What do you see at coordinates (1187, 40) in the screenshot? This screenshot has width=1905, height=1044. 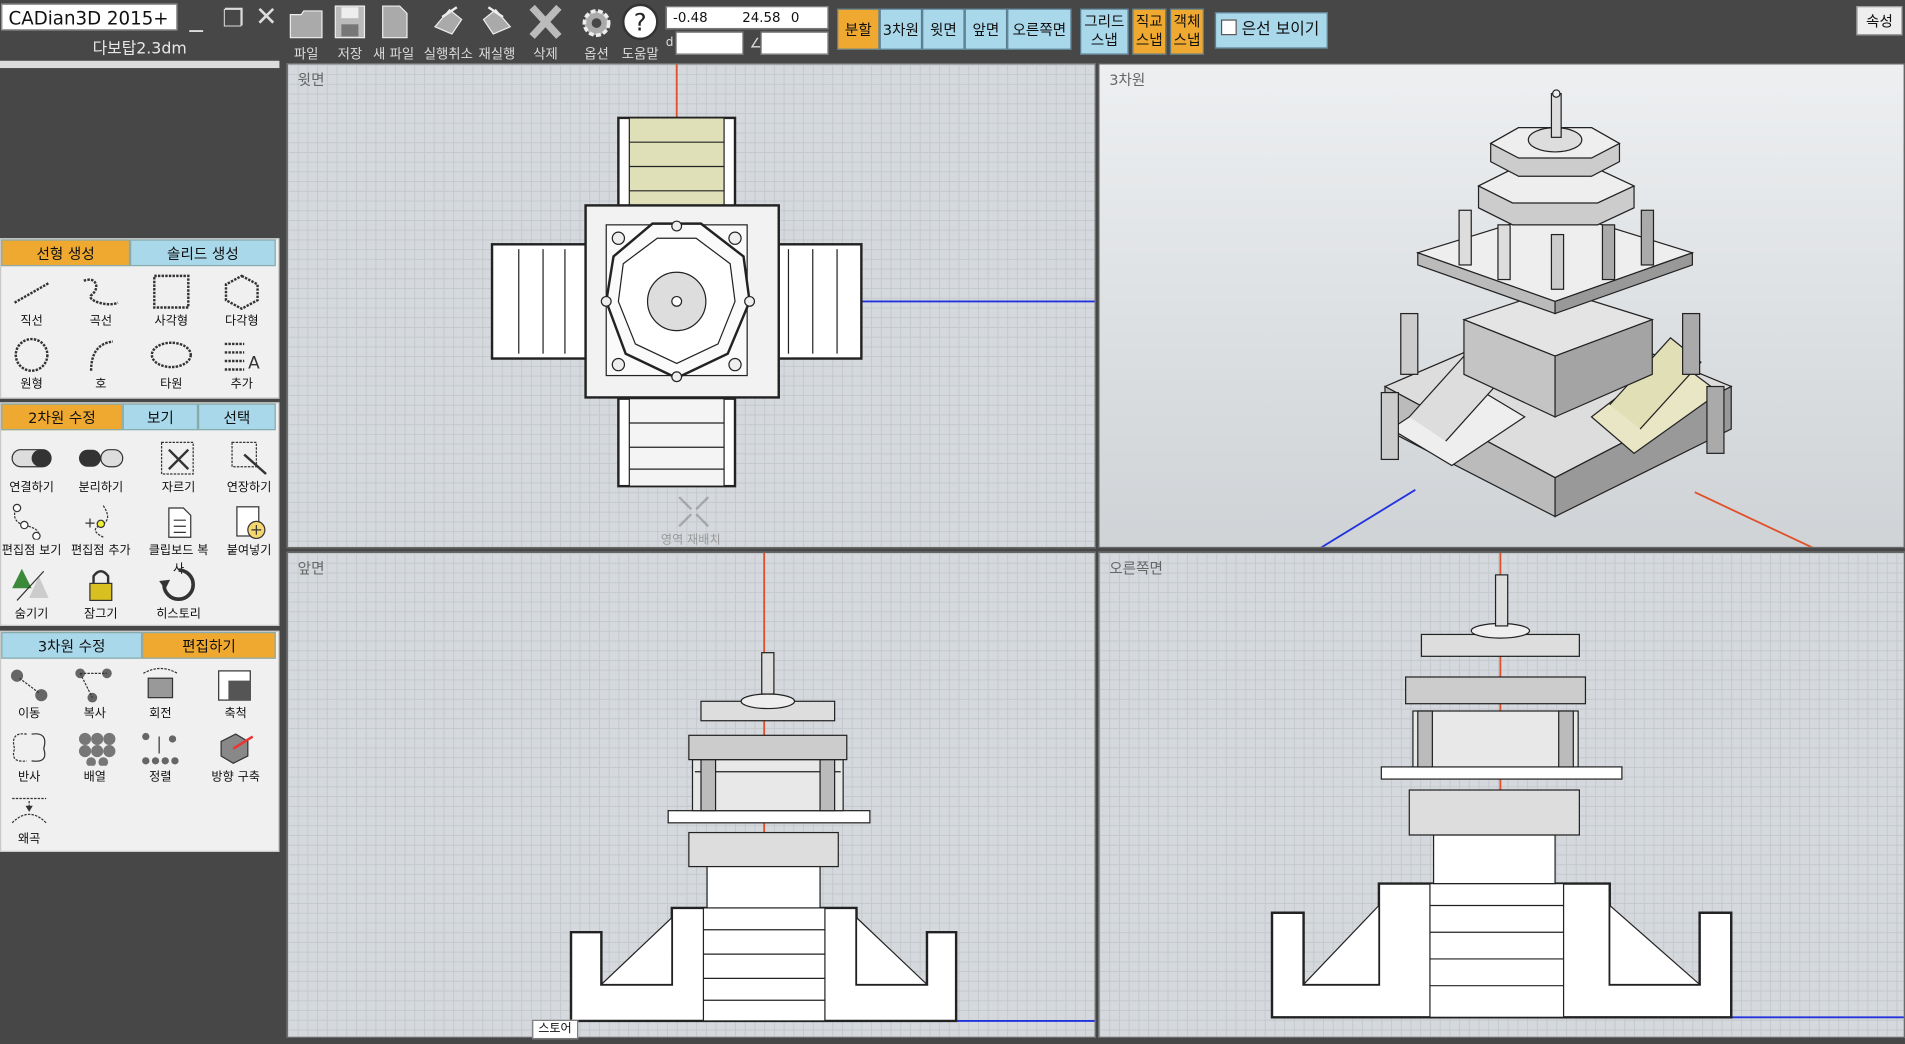 I see `object-snap-line2: 스냅` at bounding box center [1187, 40].